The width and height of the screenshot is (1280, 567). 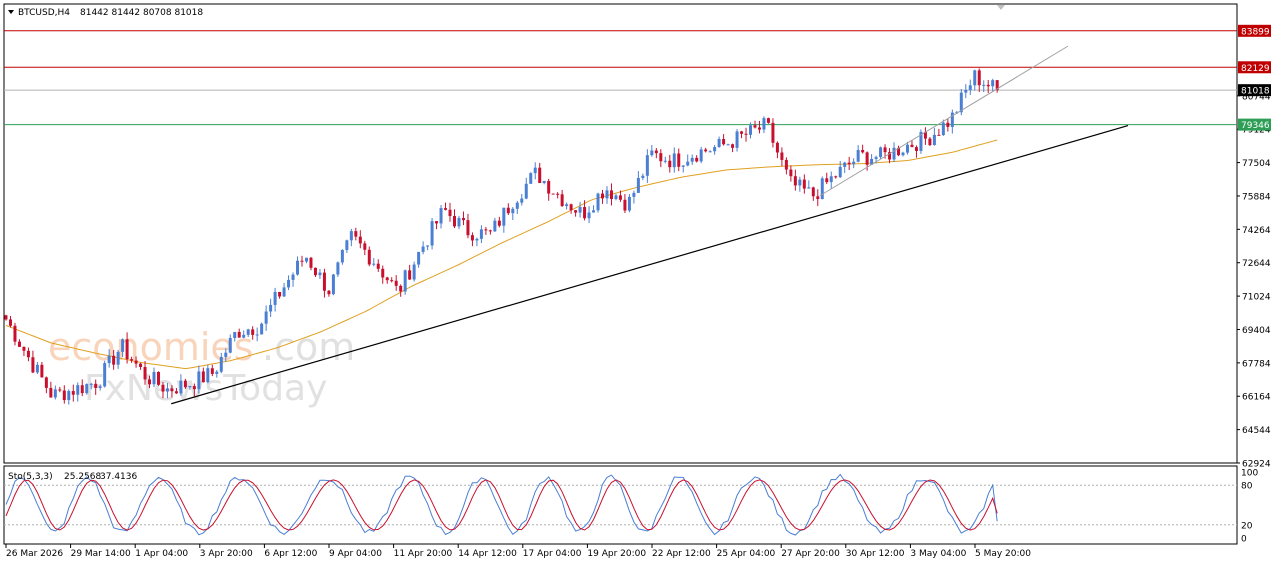 I want to click on watermark-dotcom: .com, so click(x=308, y=347).